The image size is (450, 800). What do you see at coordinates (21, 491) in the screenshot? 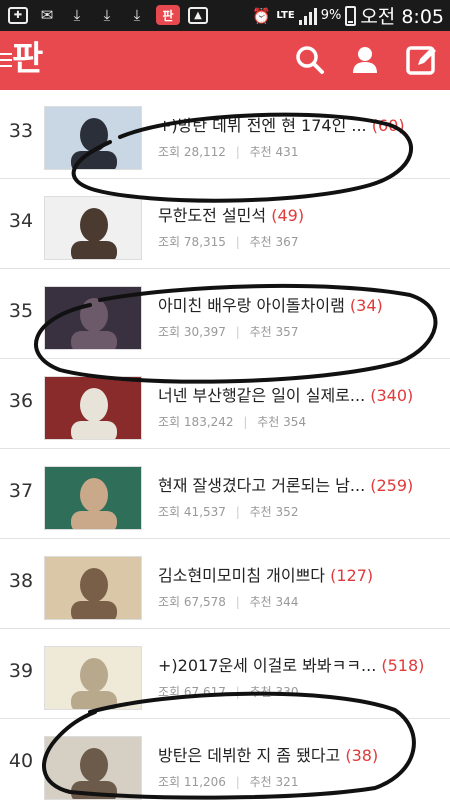
I see `rank-number: 37` at bounding box center [21, 491].